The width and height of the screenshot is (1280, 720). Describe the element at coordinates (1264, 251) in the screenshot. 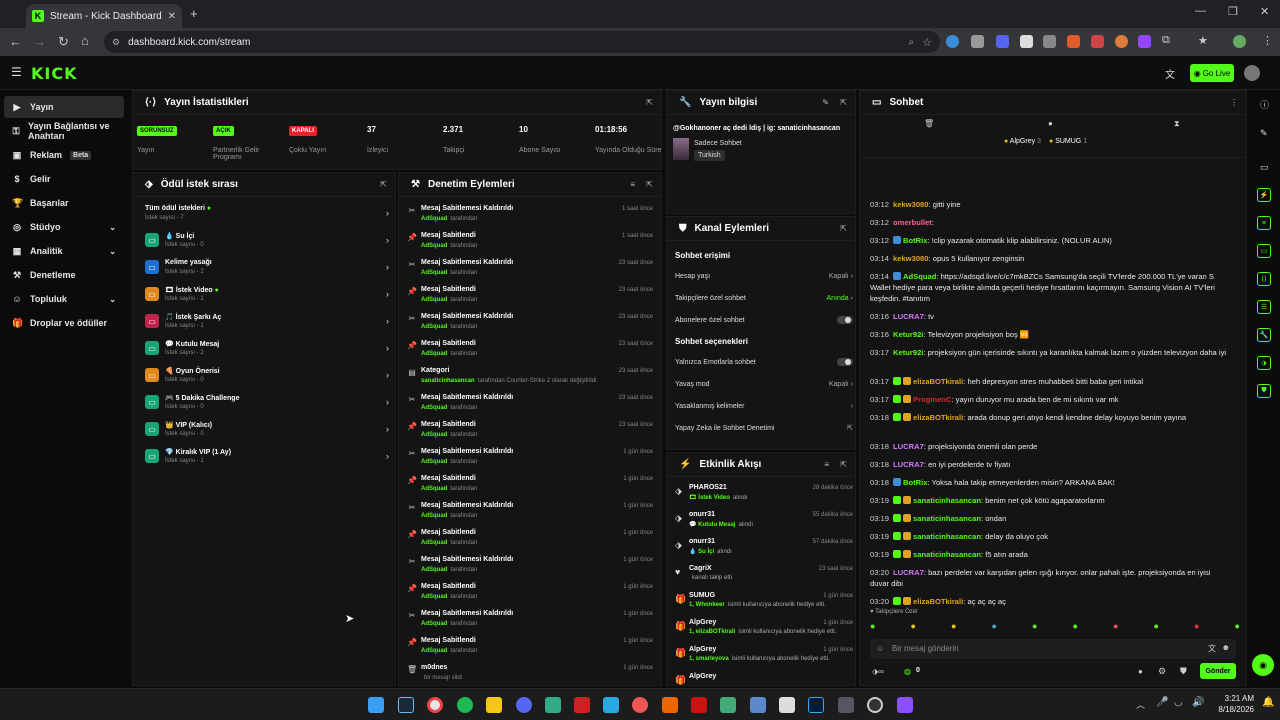

I see `chat-icon: ▭` at that location.